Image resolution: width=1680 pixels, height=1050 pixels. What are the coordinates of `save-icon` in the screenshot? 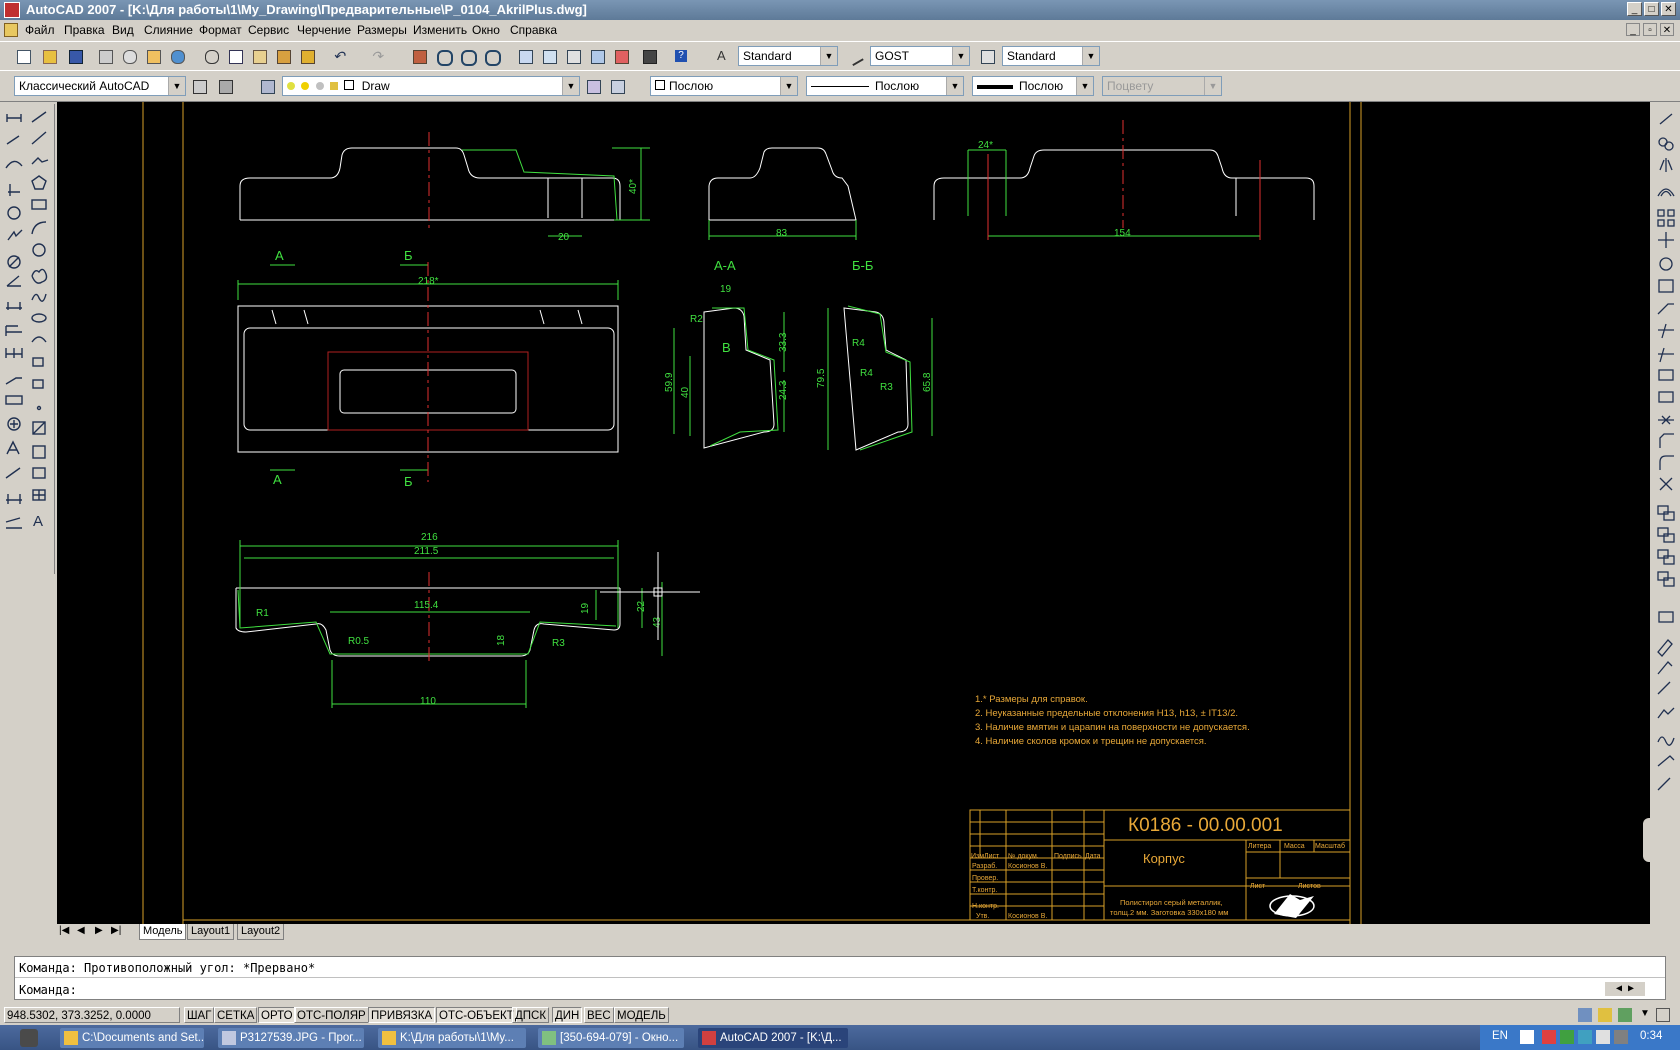 It's located at (75, 56).